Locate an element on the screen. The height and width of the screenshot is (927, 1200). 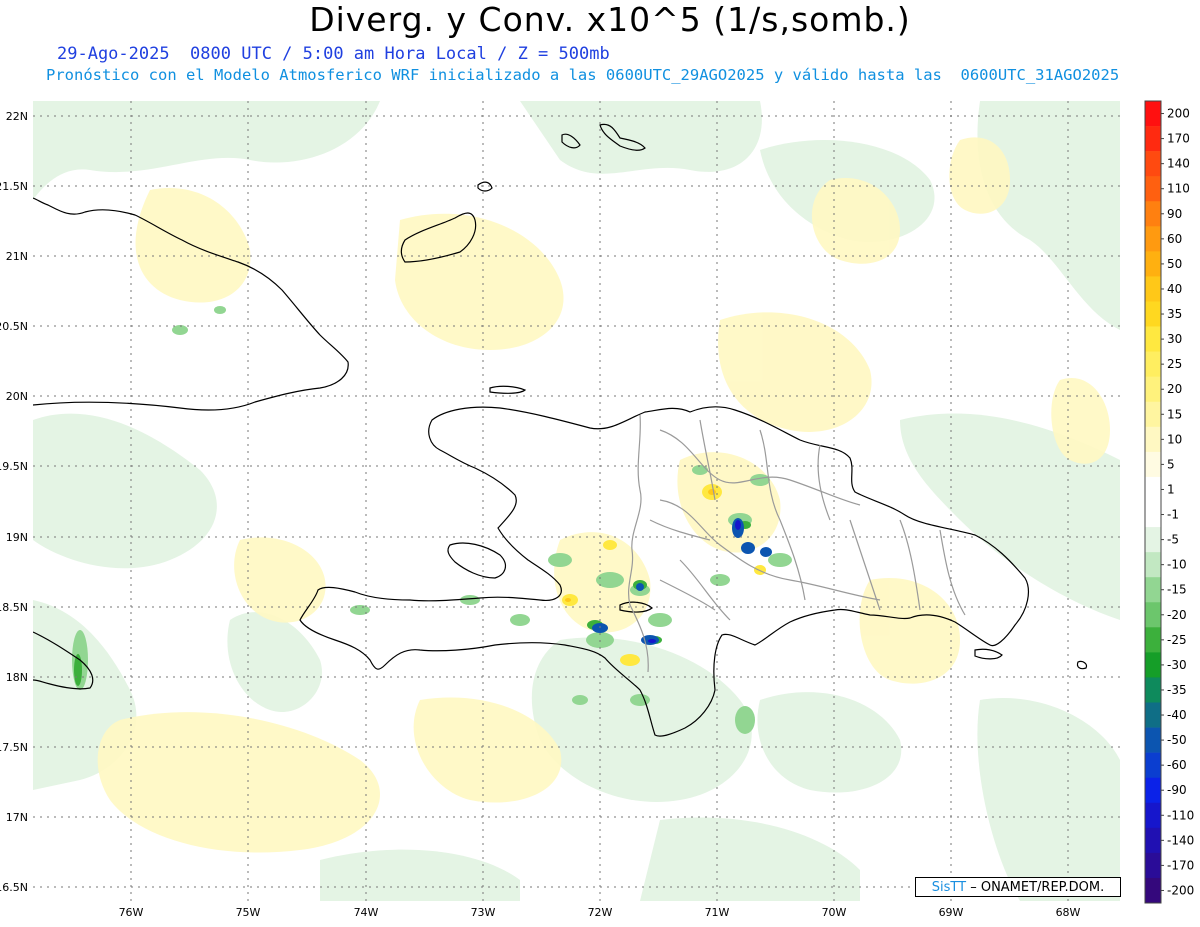
colorbar-label: -140 is located at coordinates (1180, 840).